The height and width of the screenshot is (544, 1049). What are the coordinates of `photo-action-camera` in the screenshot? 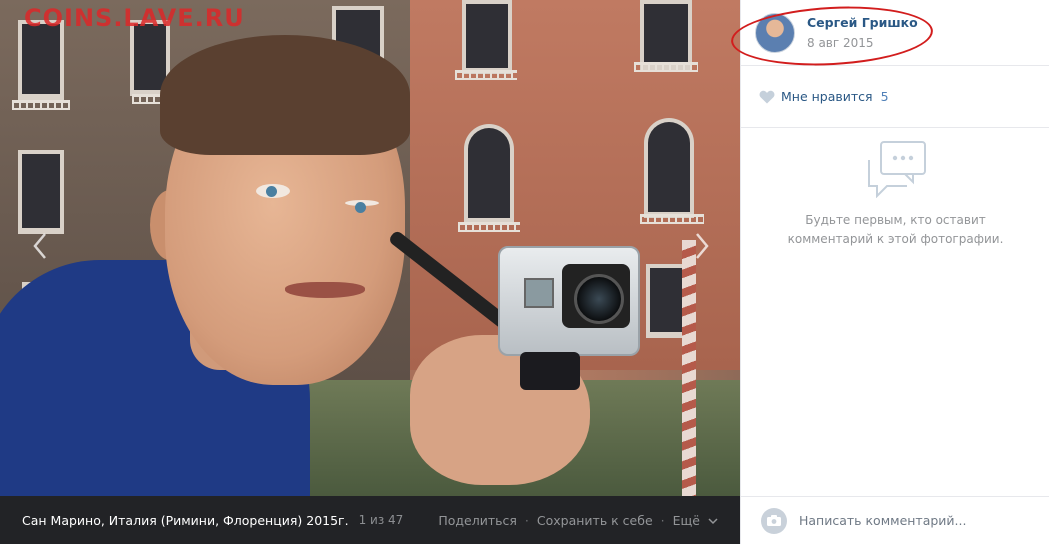 It's located at (569, 301).